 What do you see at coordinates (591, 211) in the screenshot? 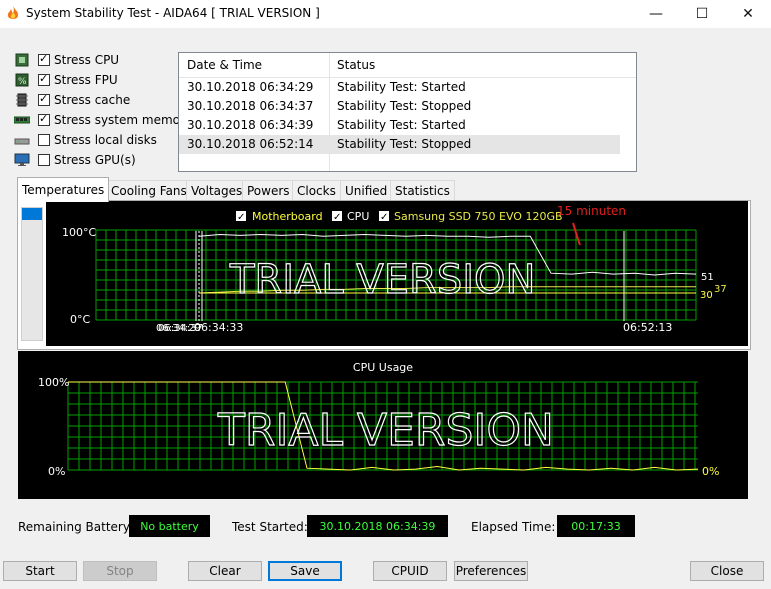
I see `annotation-text: 15 minuten` at bounding box center [591, 211].